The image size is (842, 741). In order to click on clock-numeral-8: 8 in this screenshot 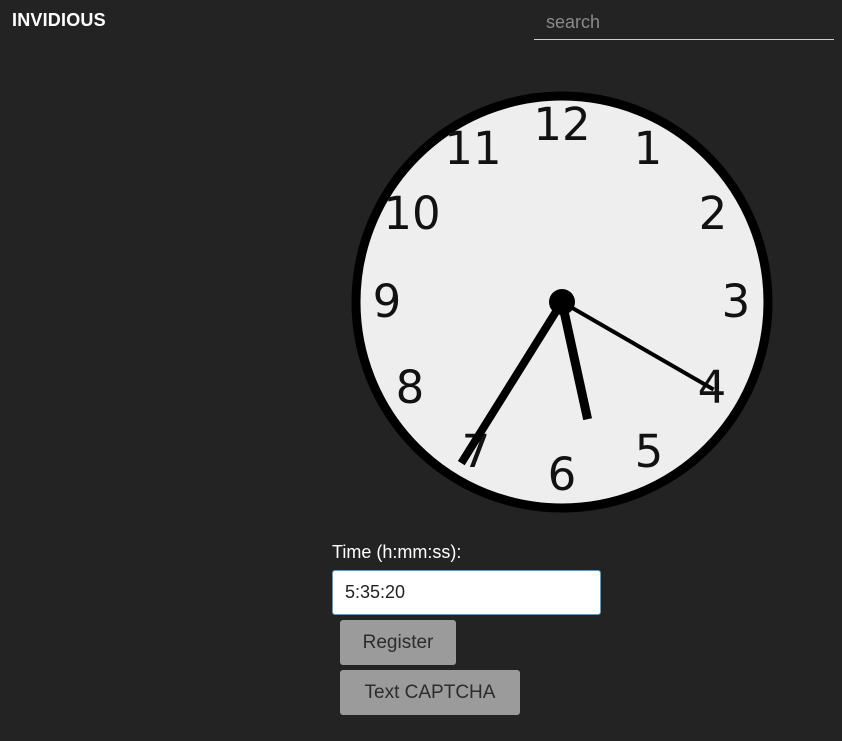, I will do `click(410, 387)`.